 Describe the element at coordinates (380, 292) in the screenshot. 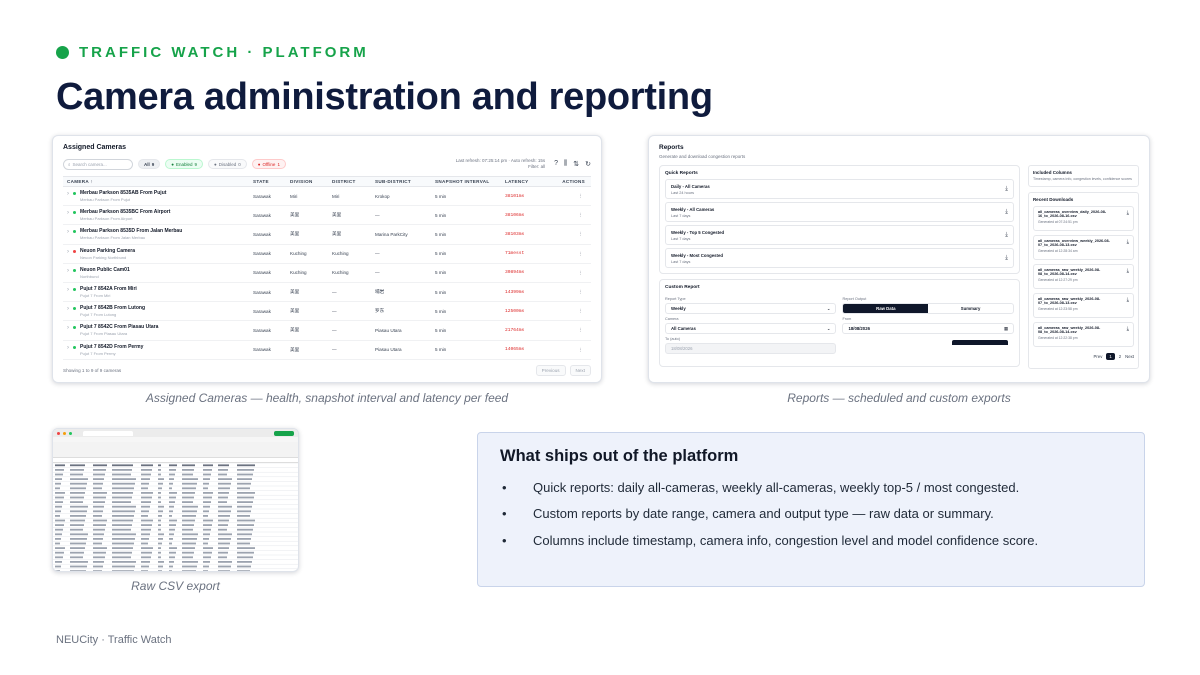

I see `cell-subdistrict: 埔岩` at that location.